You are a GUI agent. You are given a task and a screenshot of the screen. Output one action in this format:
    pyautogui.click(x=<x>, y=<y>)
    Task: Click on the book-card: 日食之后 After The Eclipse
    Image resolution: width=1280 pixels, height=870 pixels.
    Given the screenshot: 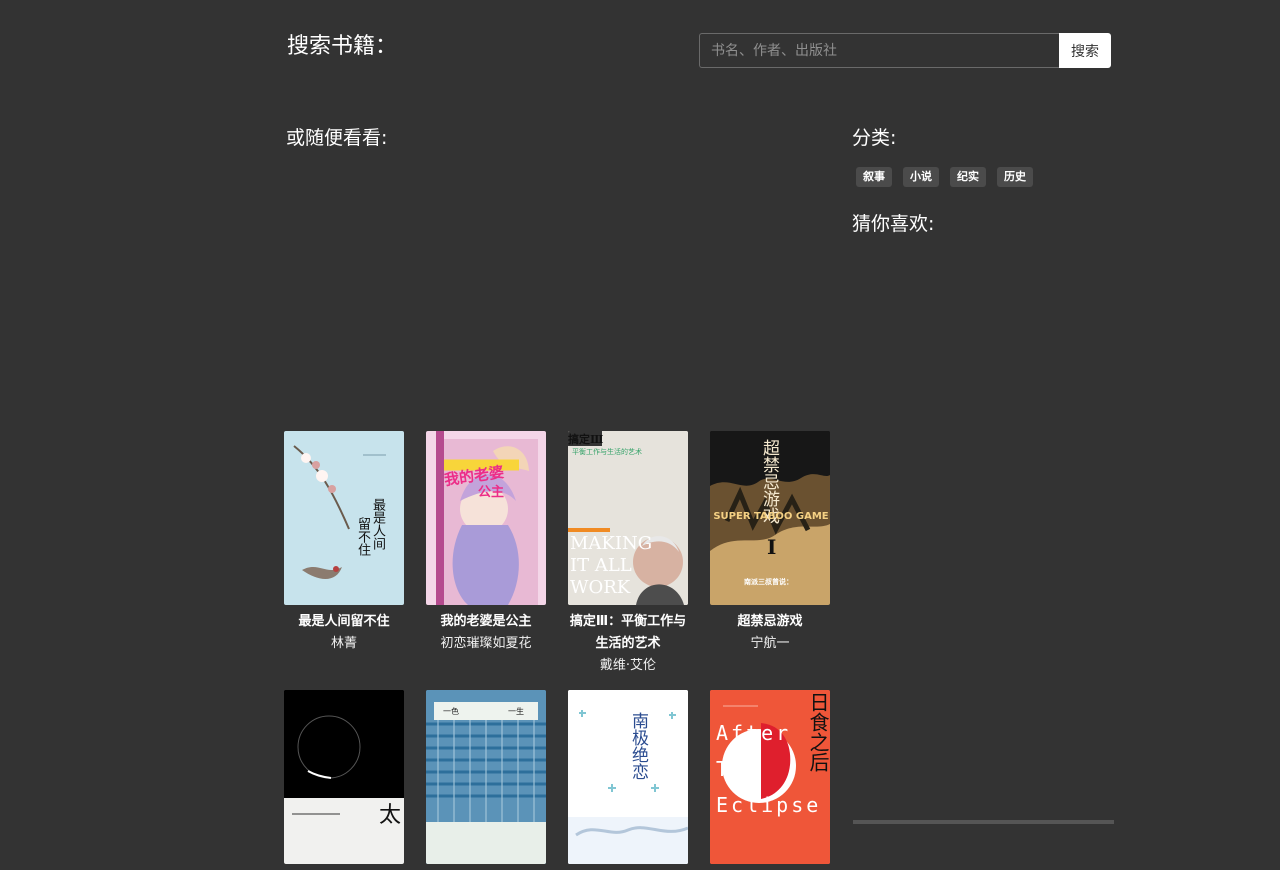 What is the action you would take?
    pyautogui.click(x=770, y=780)
    